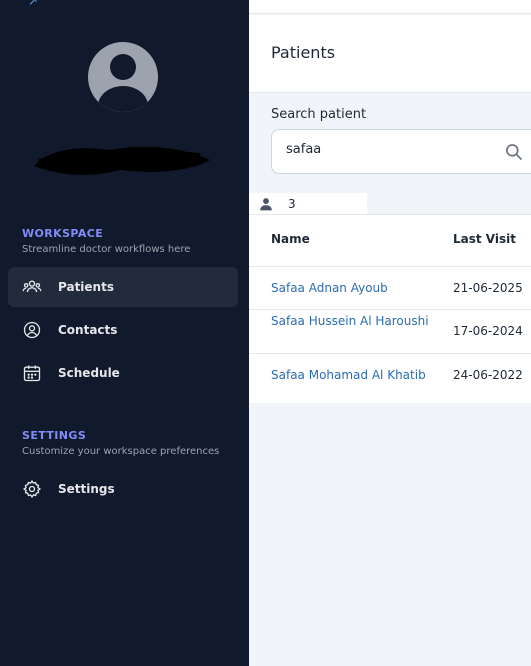 This screenshot has width=531, height=666. I want to click on table-row: Safaa Adnan Ayoub 21-06-2025, so click(390, 288).